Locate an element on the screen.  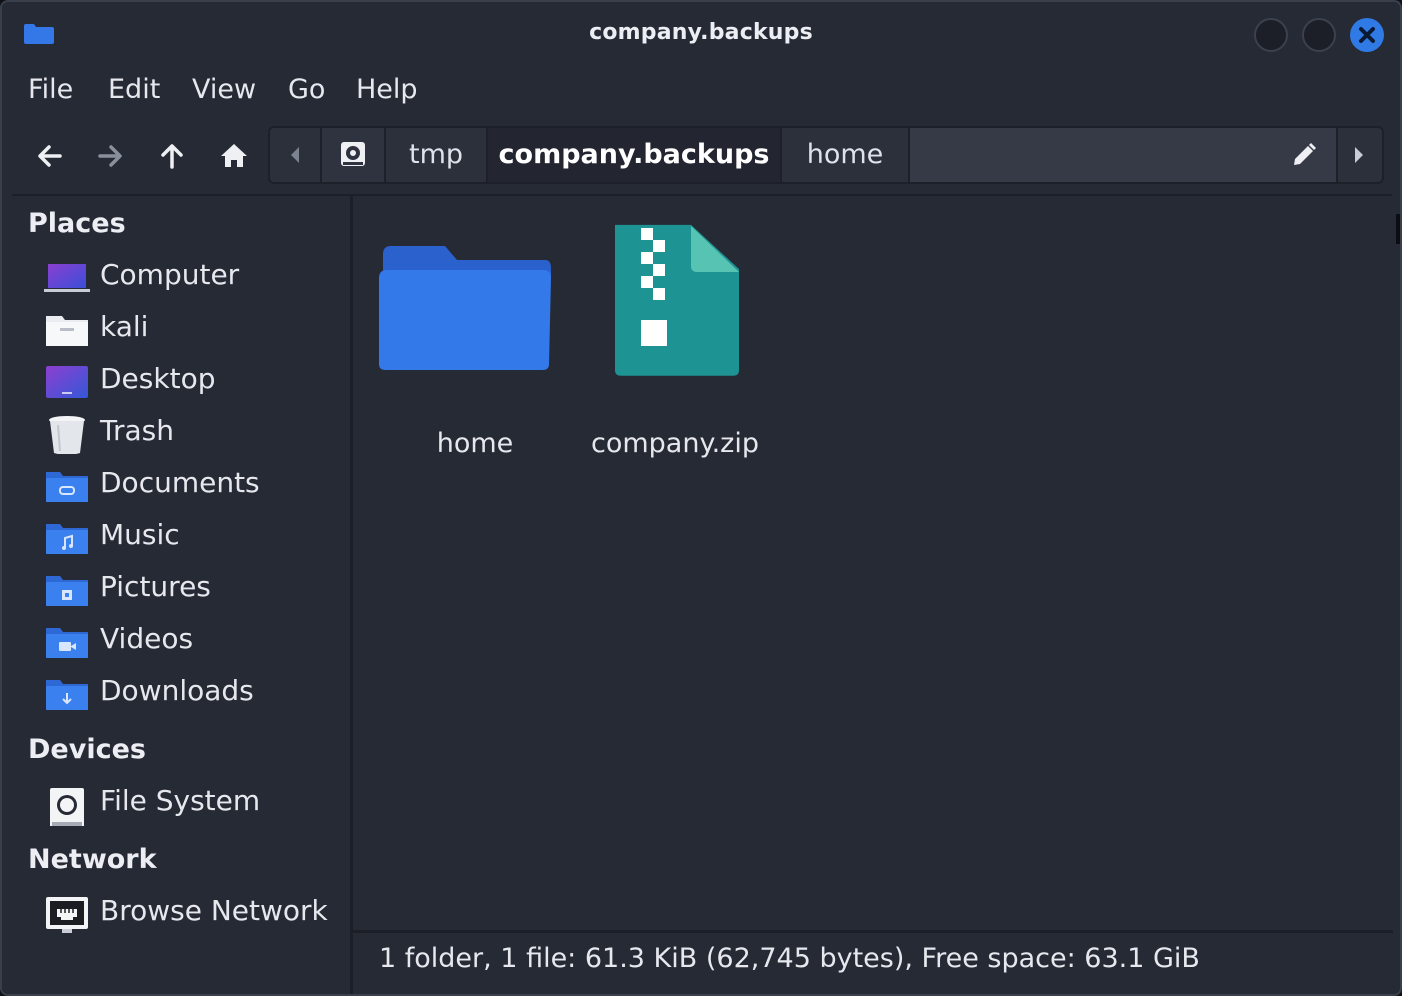
sidebar-item-videos: Videos is located at coordinates (194, 642).